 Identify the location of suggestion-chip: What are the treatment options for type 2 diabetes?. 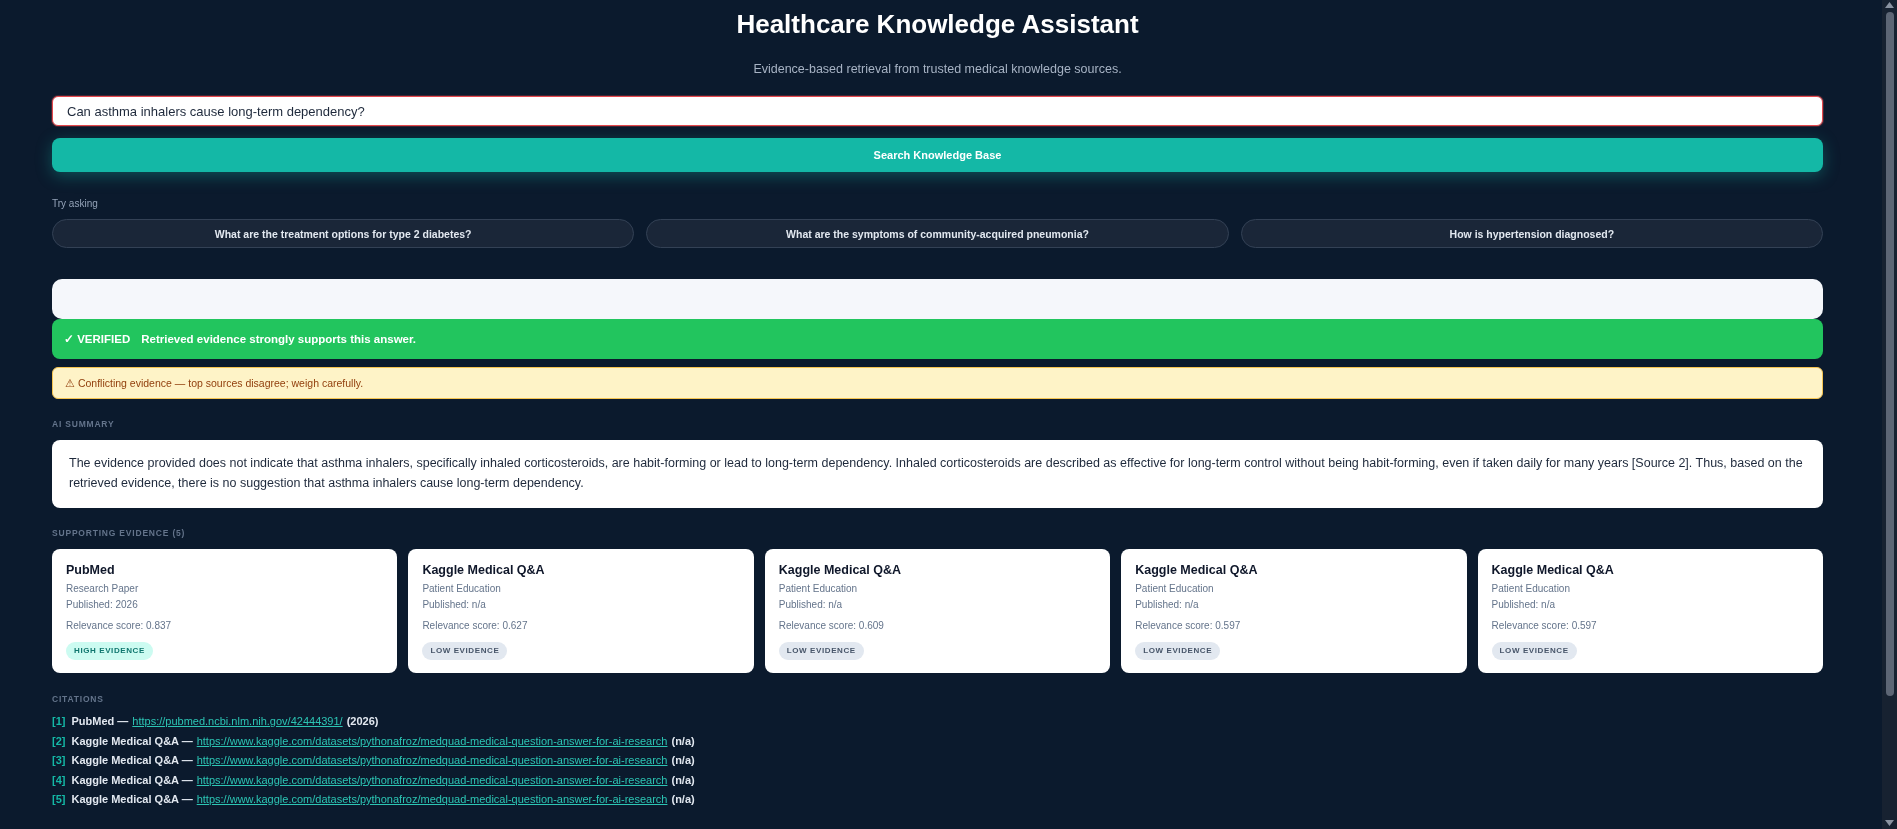
(343, 233).